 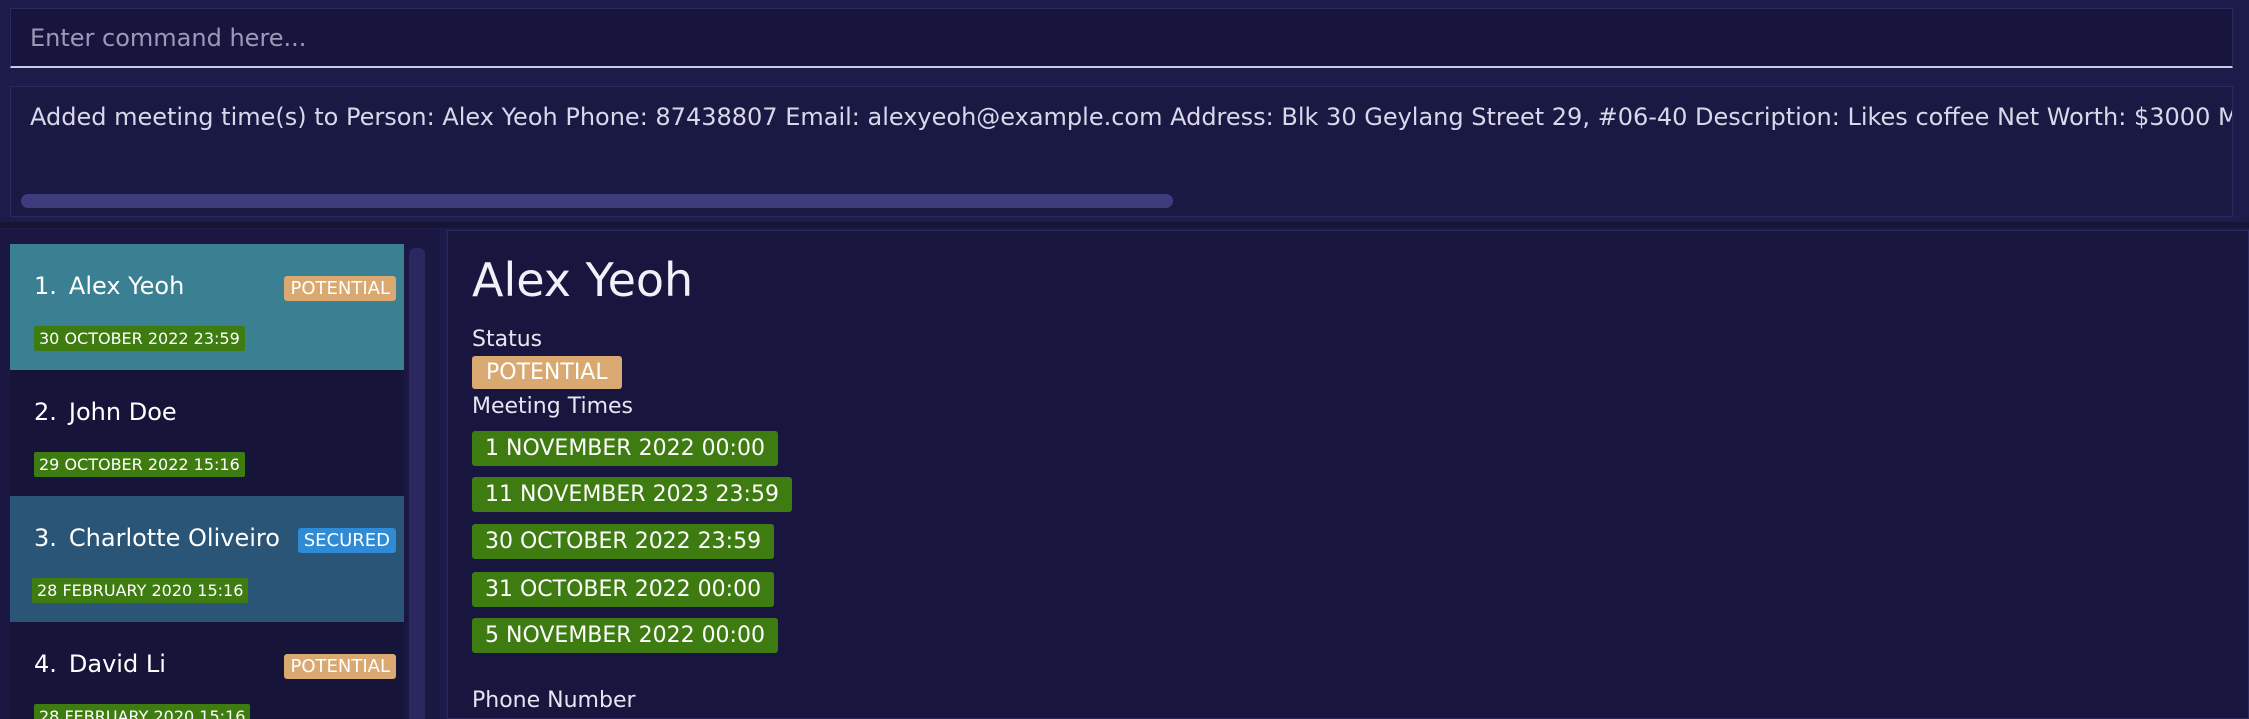 I want to click on detail-status-badge: POTENTIAL, so click(x=547, y=372).